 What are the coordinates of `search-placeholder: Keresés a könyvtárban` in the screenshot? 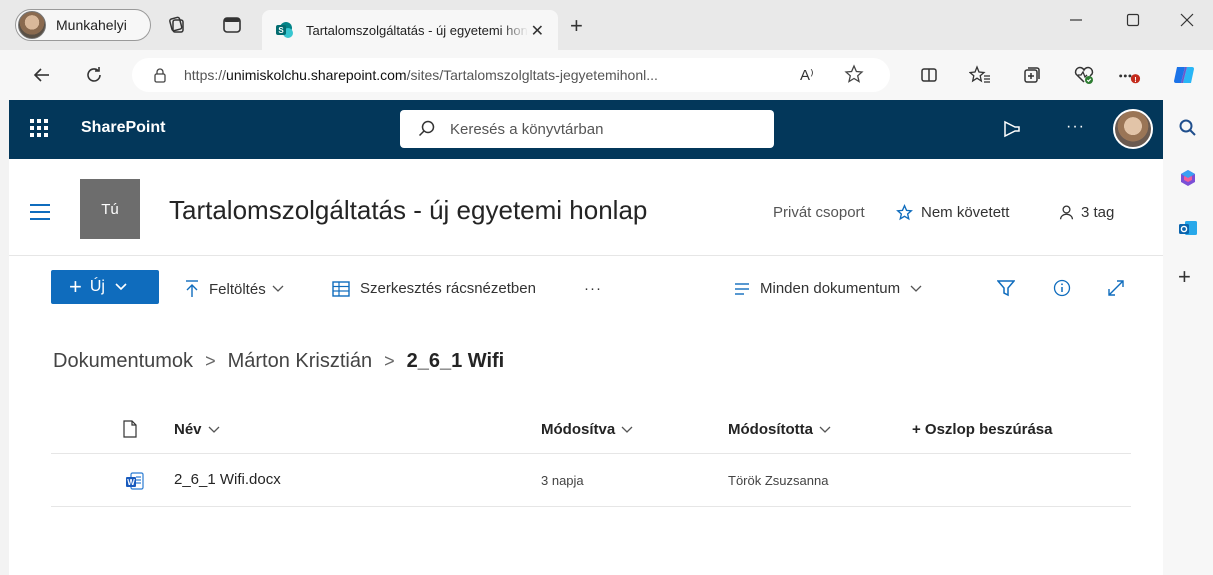 It's located at (527, 129).